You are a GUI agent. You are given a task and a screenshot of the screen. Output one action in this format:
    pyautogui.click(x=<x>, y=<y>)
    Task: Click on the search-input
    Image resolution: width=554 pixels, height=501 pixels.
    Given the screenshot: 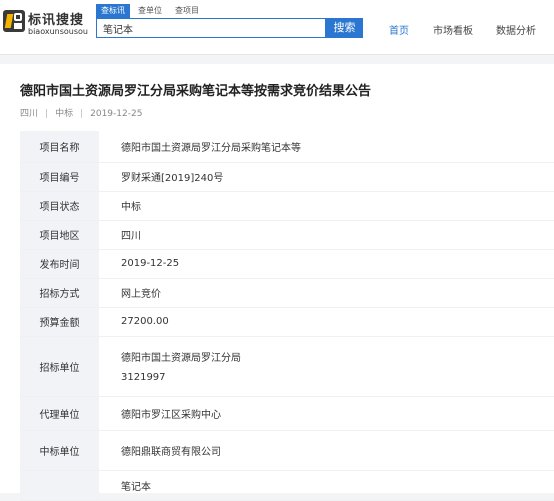 What is the action you would take?
    pyautogui.click(x=213, y=28)
    